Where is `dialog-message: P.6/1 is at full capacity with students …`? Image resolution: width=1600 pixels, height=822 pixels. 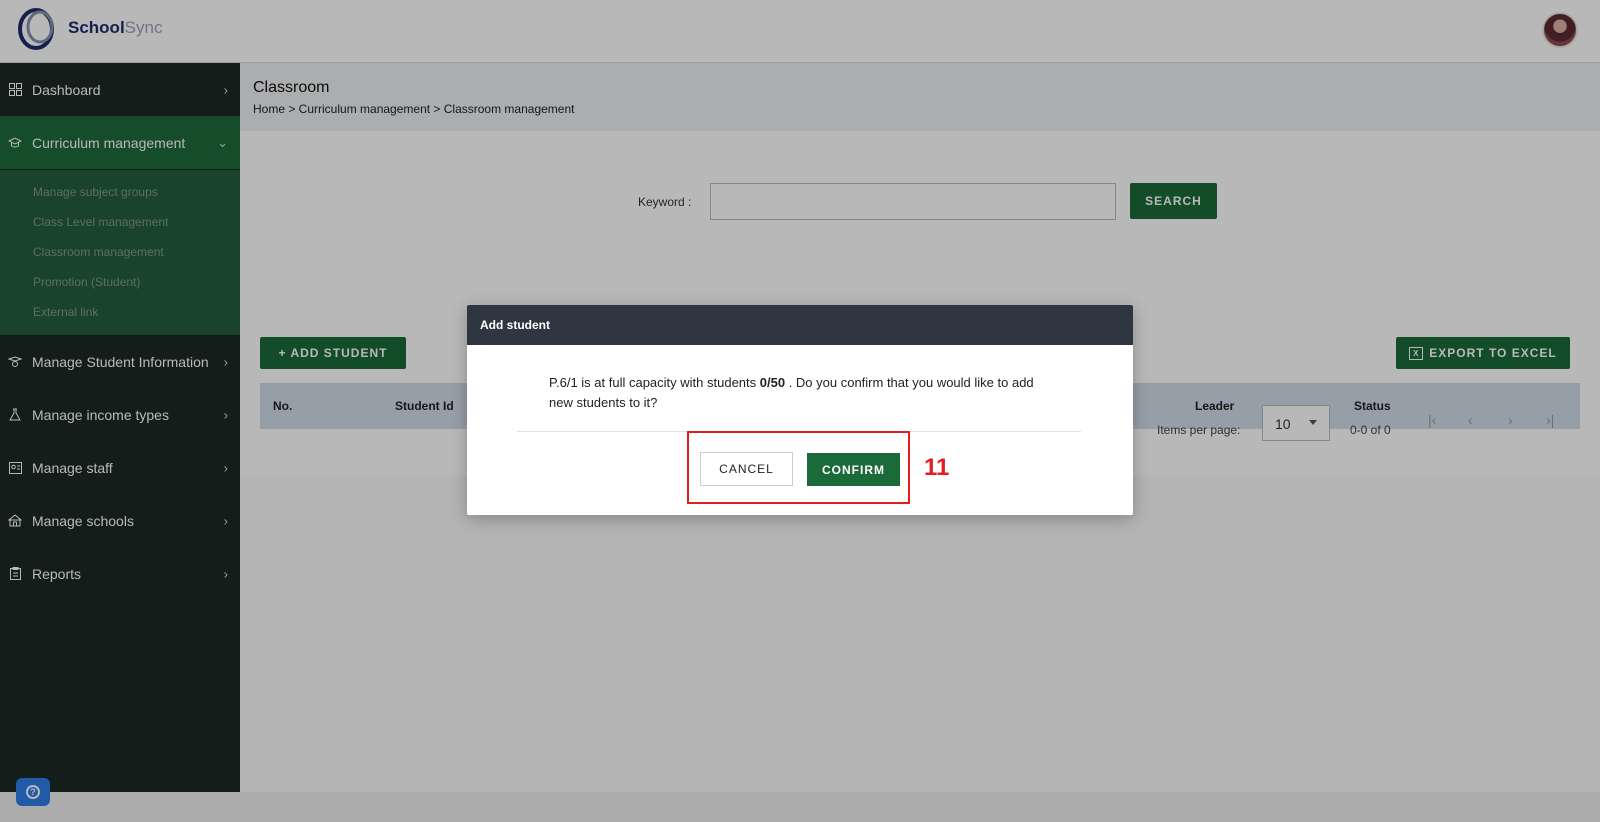 dialog-message: P.6/1 is at full capacity with students … is located at coordinates (804, 393).